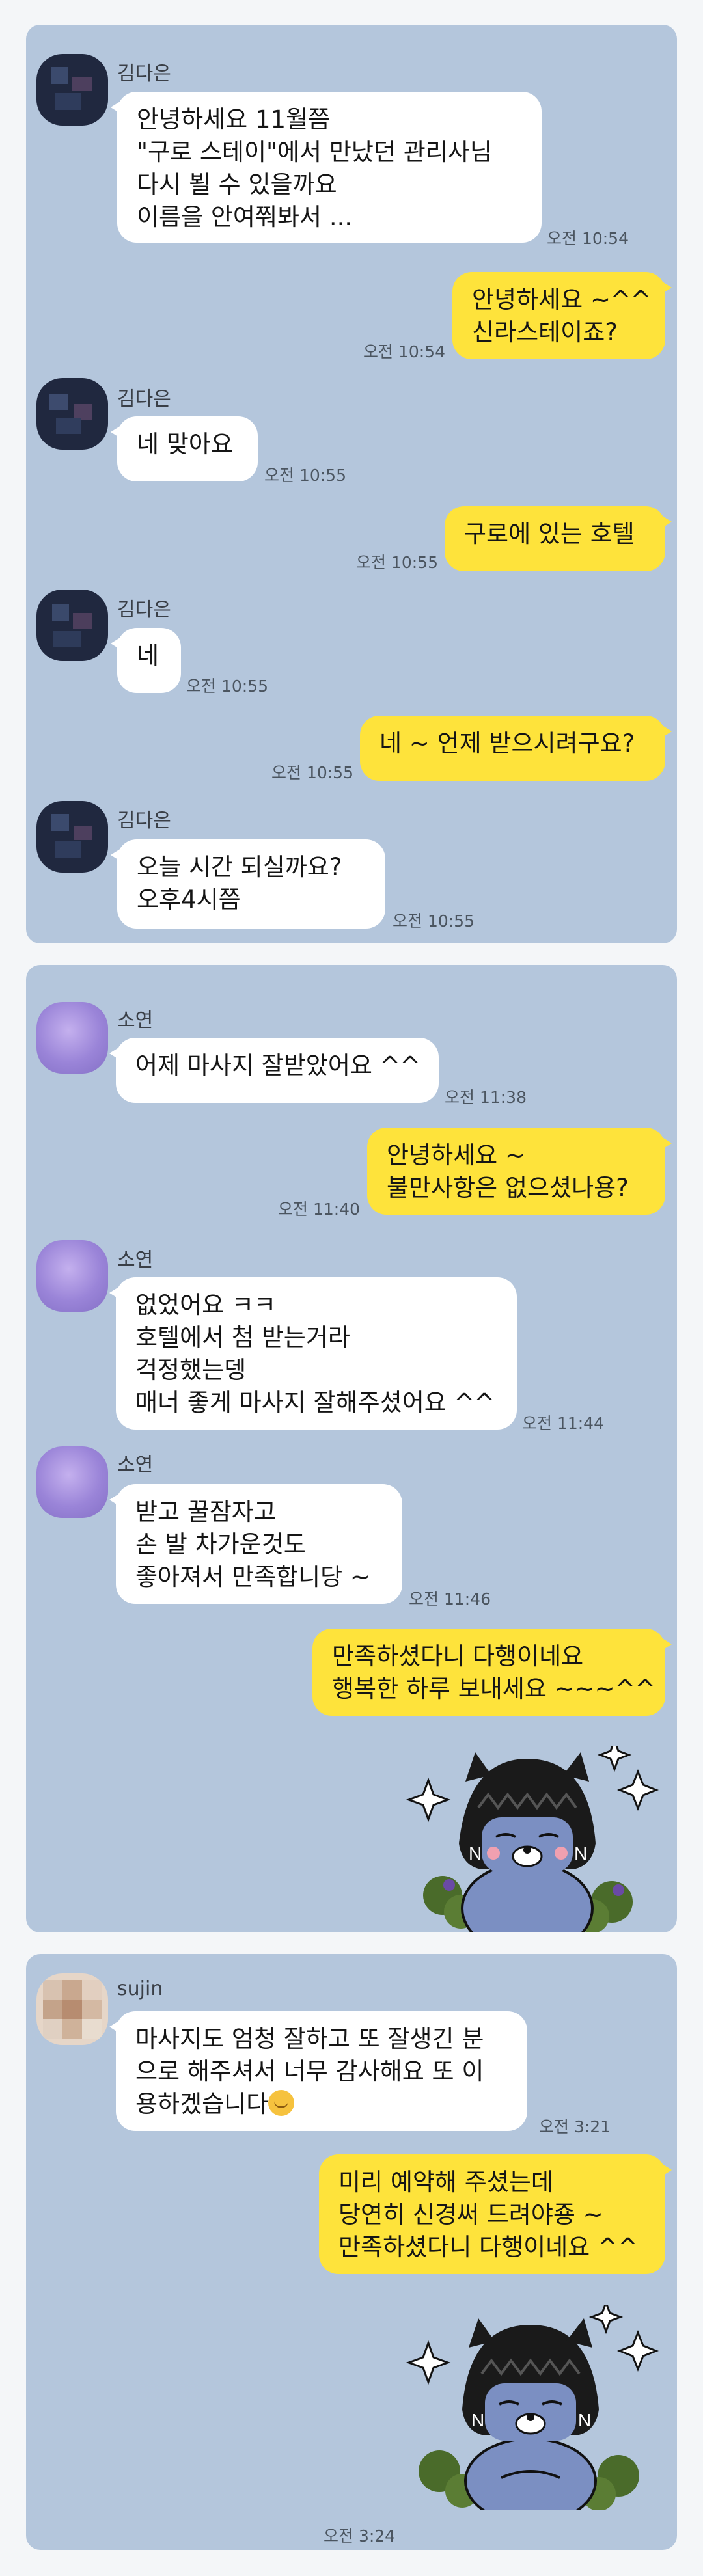  I want to click on message-timestamp: 오전 11:46, so click(450, 1599).